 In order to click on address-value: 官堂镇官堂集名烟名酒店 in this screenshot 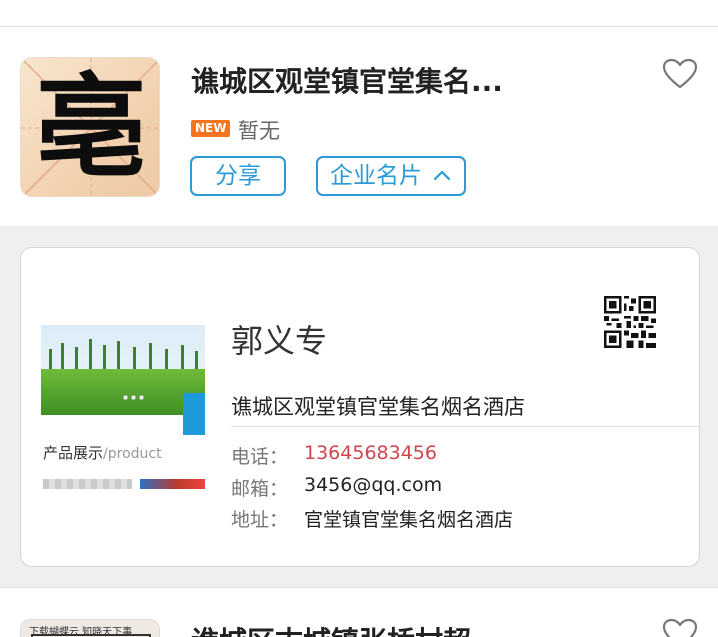, I will do `click(409, 520)`.